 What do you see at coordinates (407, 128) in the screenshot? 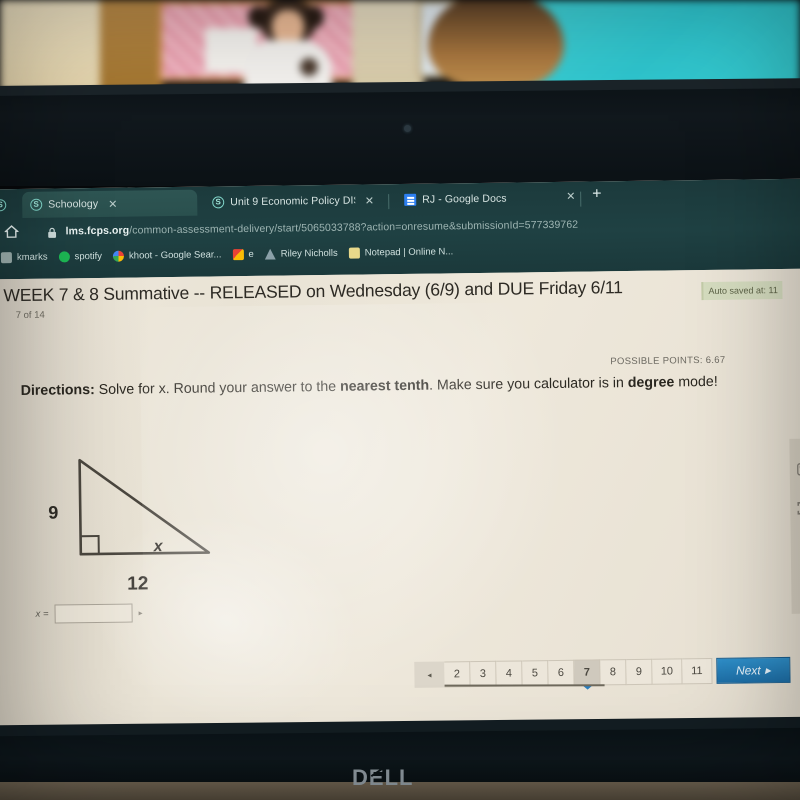
I see `webcam-icon` at bounding box center [407, 128].